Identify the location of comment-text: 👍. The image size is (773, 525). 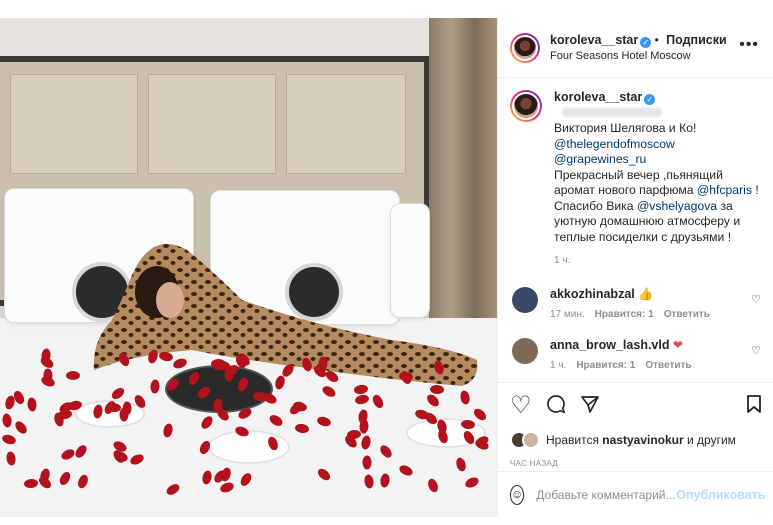
(646, 293).